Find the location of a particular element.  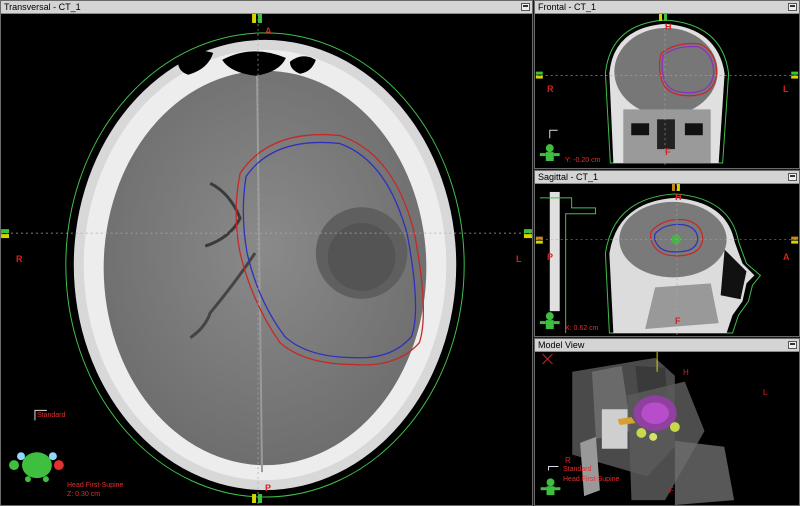

orient-h: H is located at coordinates (686, 372).